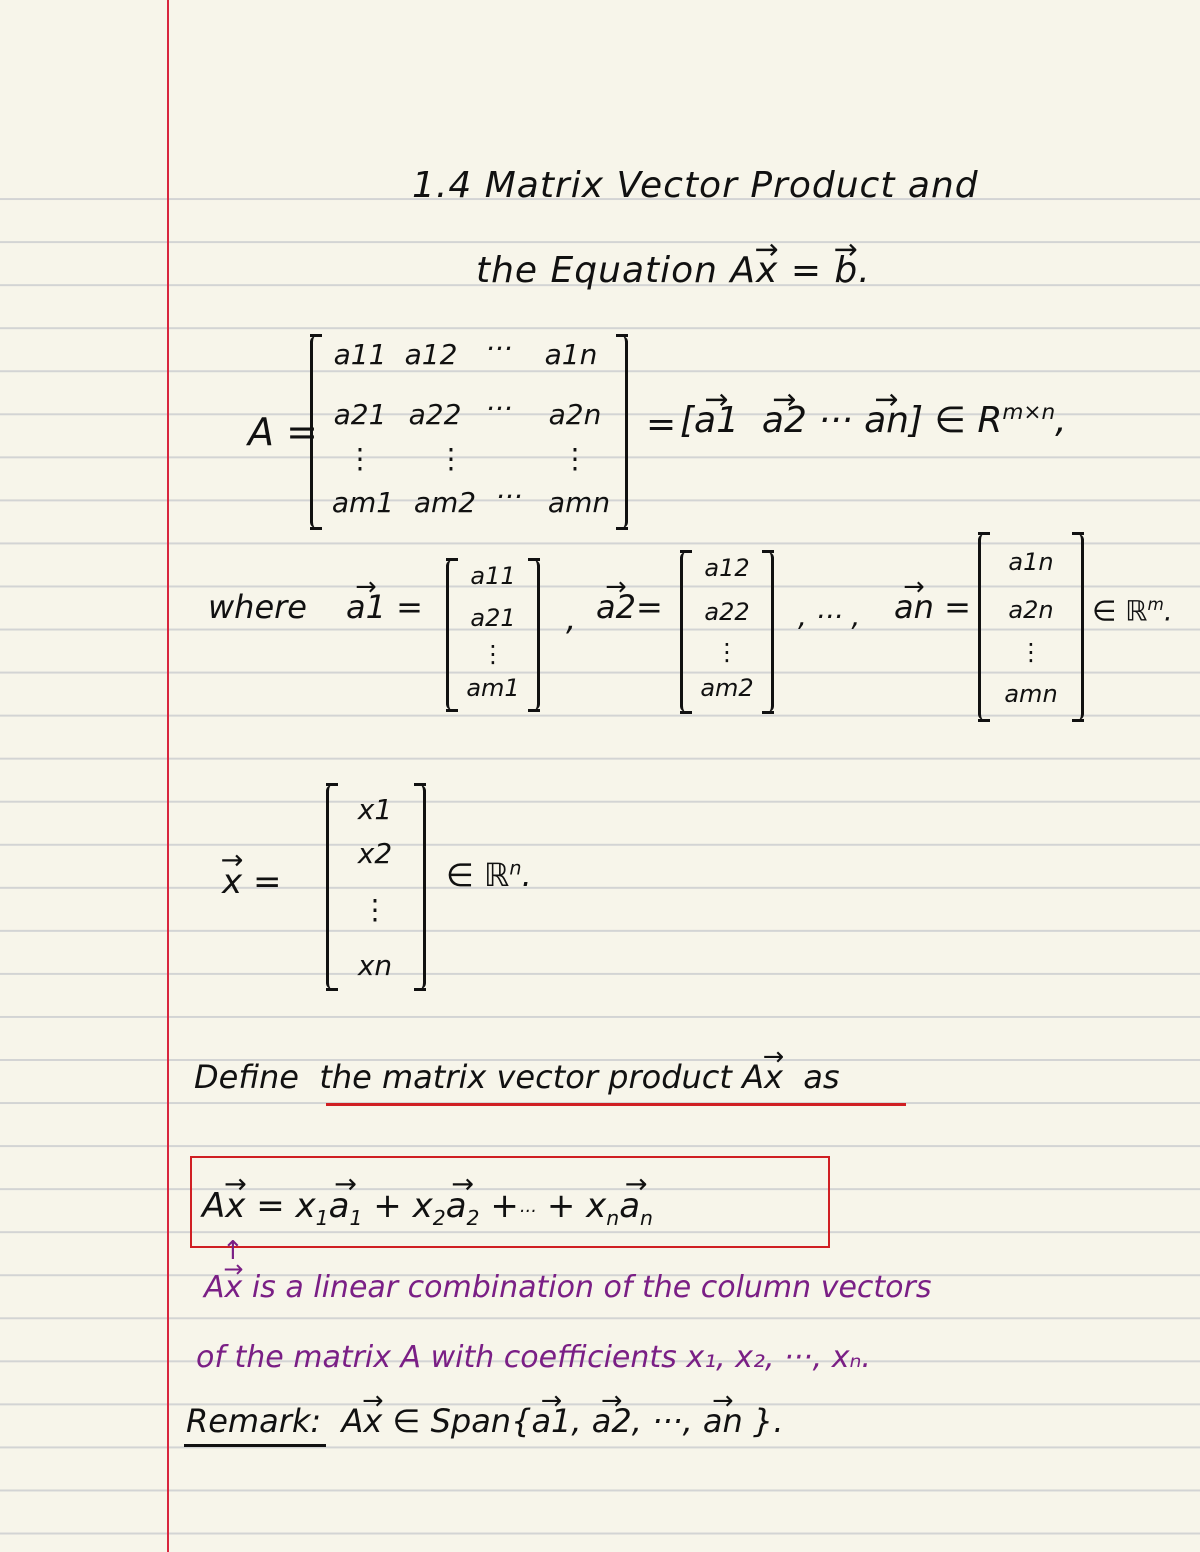 This screenshot has width=1200, height=1552. Describe the element at coordinates (363, 502) in the screenshot. I see `cell-am1: am1` at that location.